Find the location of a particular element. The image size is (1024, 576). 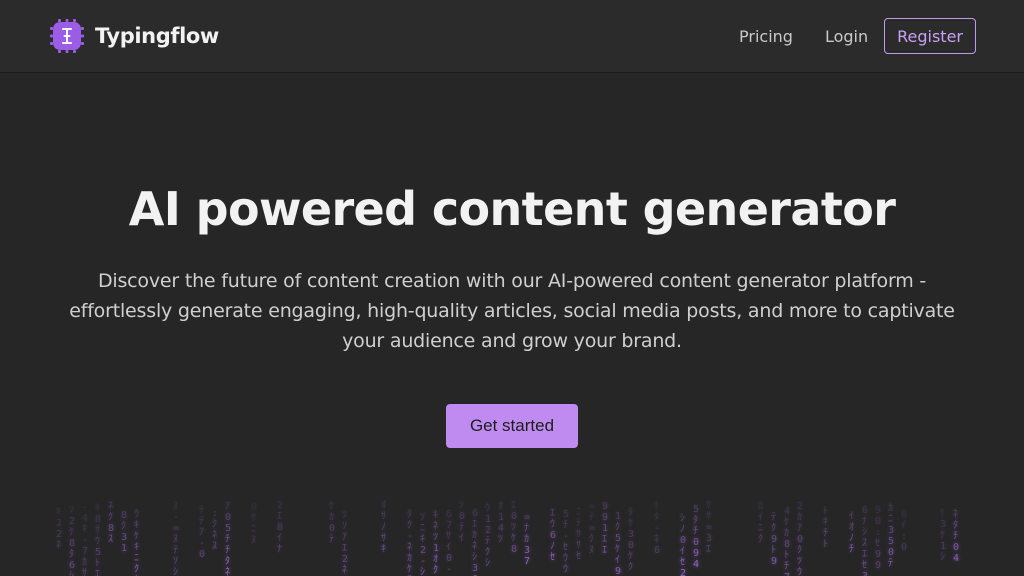

matrix-glyph-column: 6 7 ｻ ｲ 0 - is located at coordinates (449, 542).